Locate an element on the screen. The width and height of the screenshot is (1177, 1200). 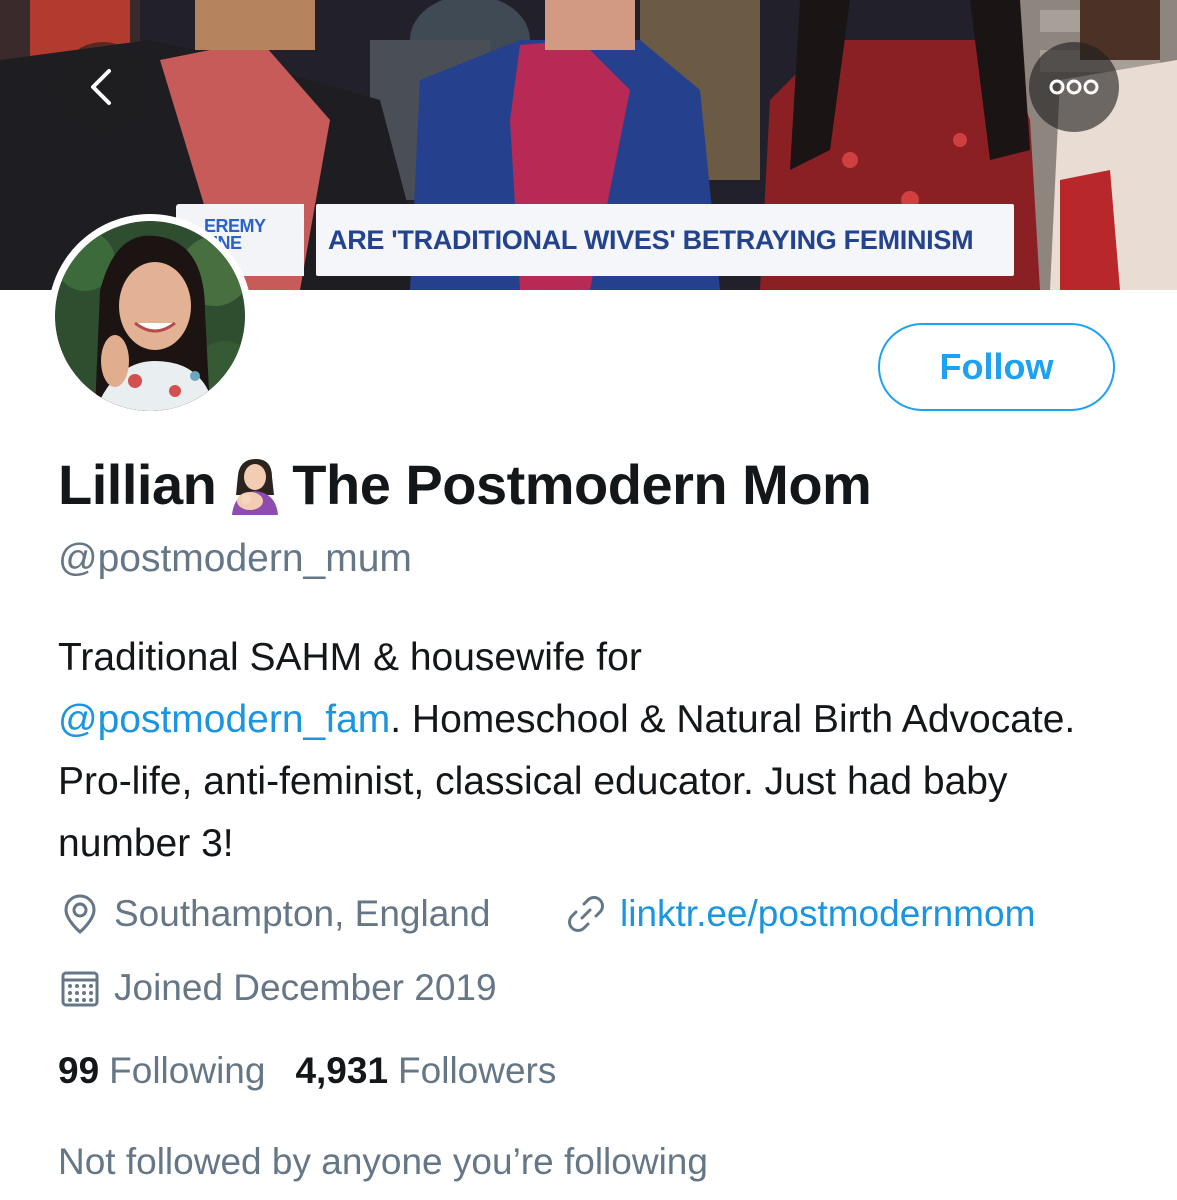
followers-label: Followers is located at coordinates (477, 1070).